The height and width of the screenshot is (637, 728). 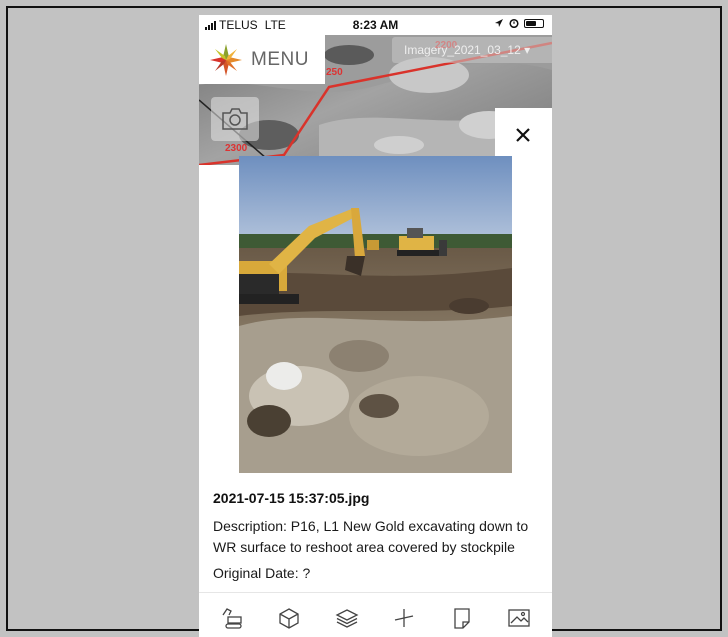 I want to click on bottom-toolbar, so click(x=375, y=617).